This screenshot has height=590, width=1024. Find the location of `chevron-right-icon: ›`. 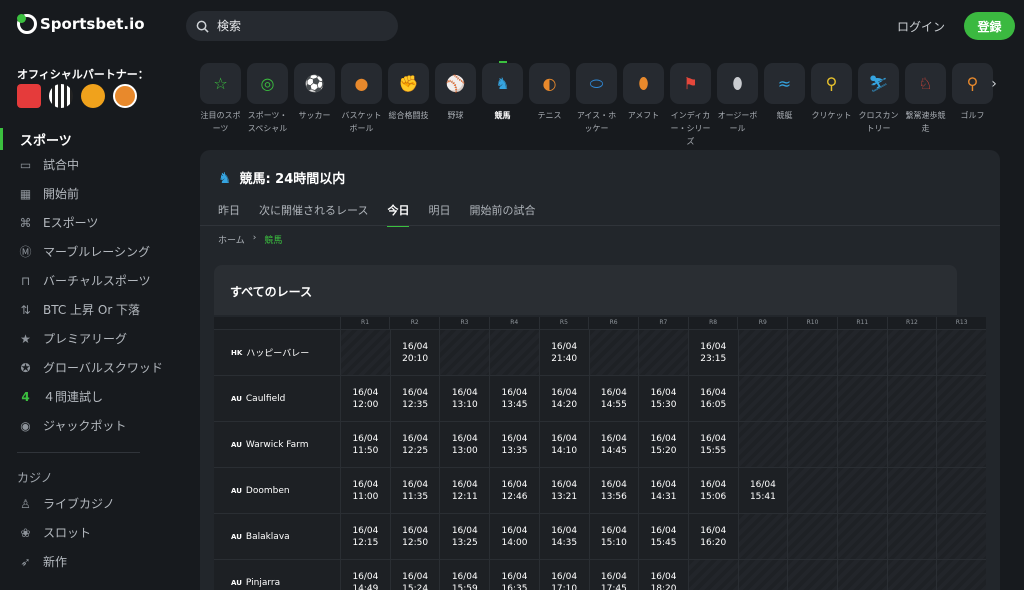

chevron-right-icon: › is located at coordinates (994, 83).